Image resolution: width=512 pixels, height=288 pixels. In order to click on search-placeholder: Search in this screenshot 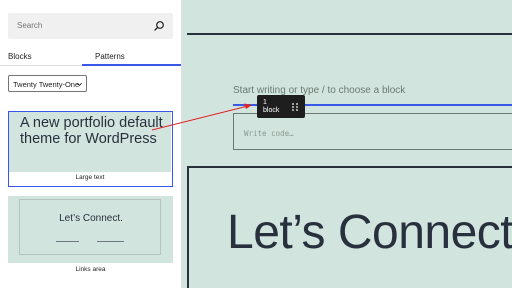, I will do `click(30, 25)`.